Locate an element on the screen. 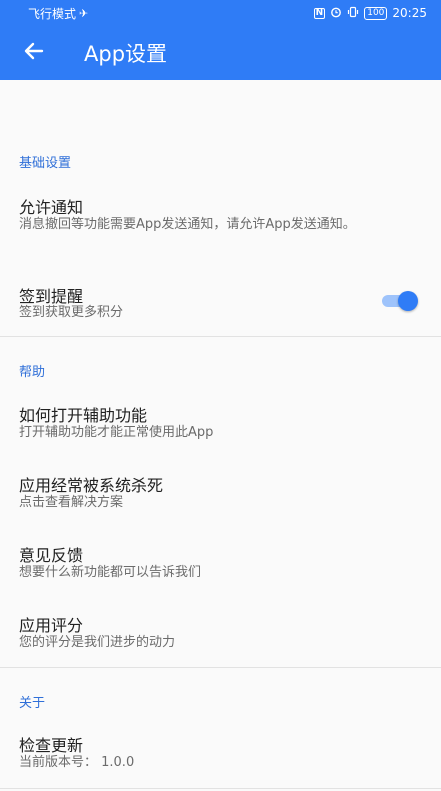 Image resolution: width=441 pixels, height=791 pixels. arrow-left-icon is located at coordinates (34, 51).